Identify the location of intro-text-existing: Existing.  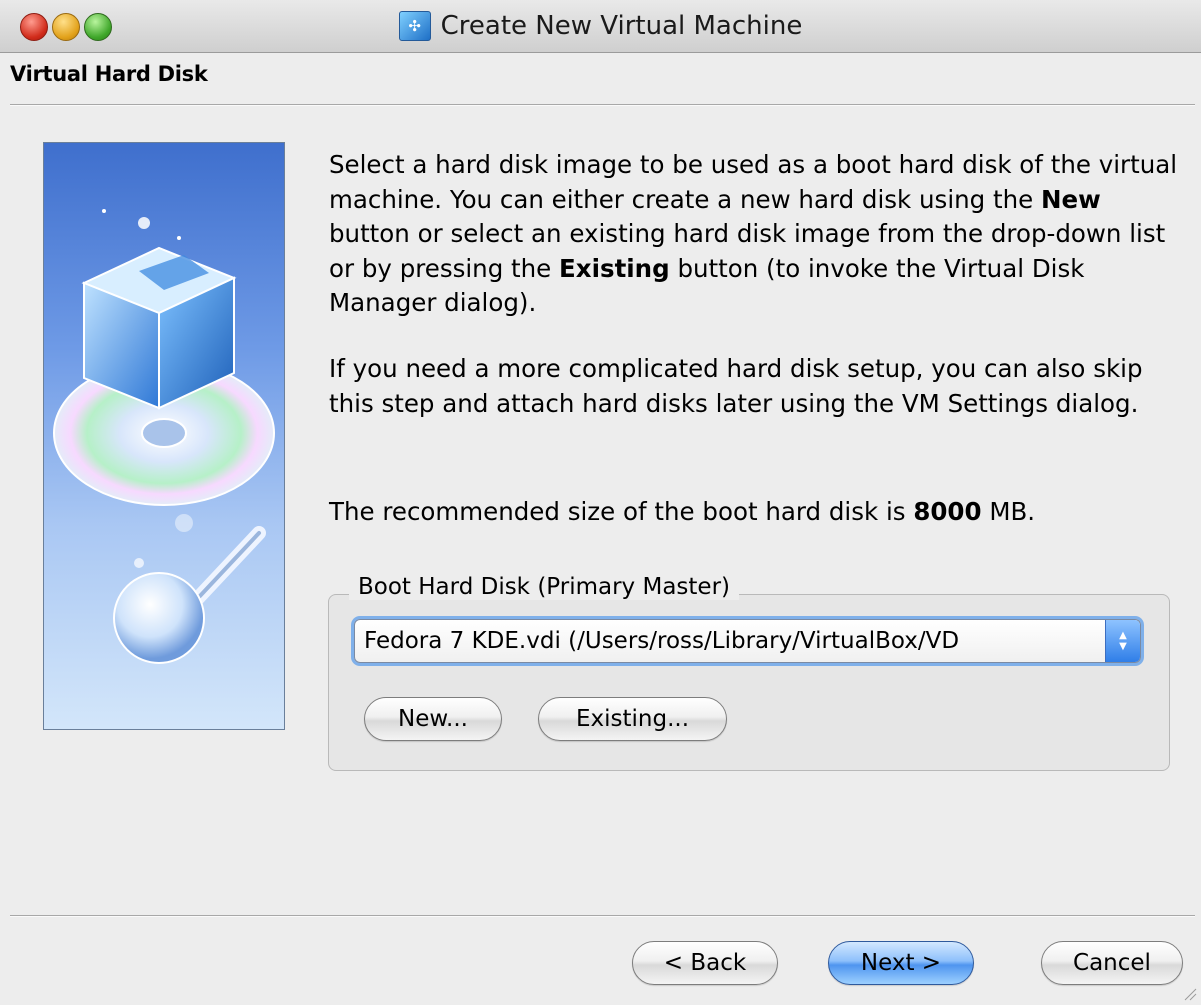
(614, 268).